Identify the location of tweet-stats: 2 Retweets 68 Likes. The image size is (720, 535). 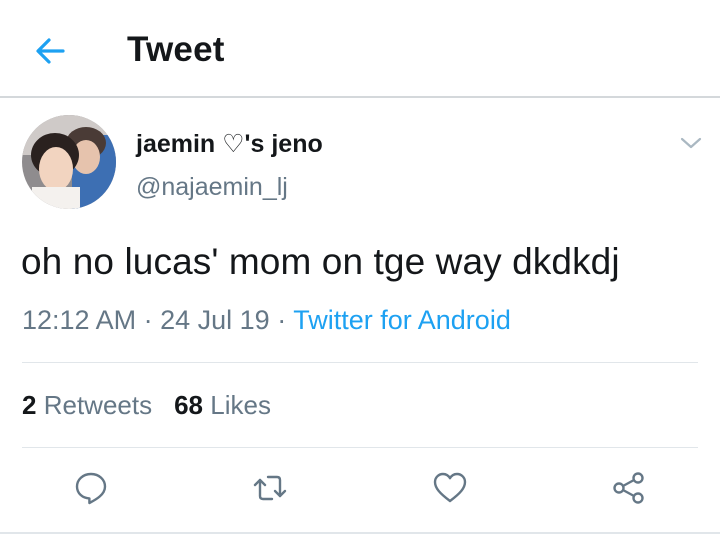
(146, 405).